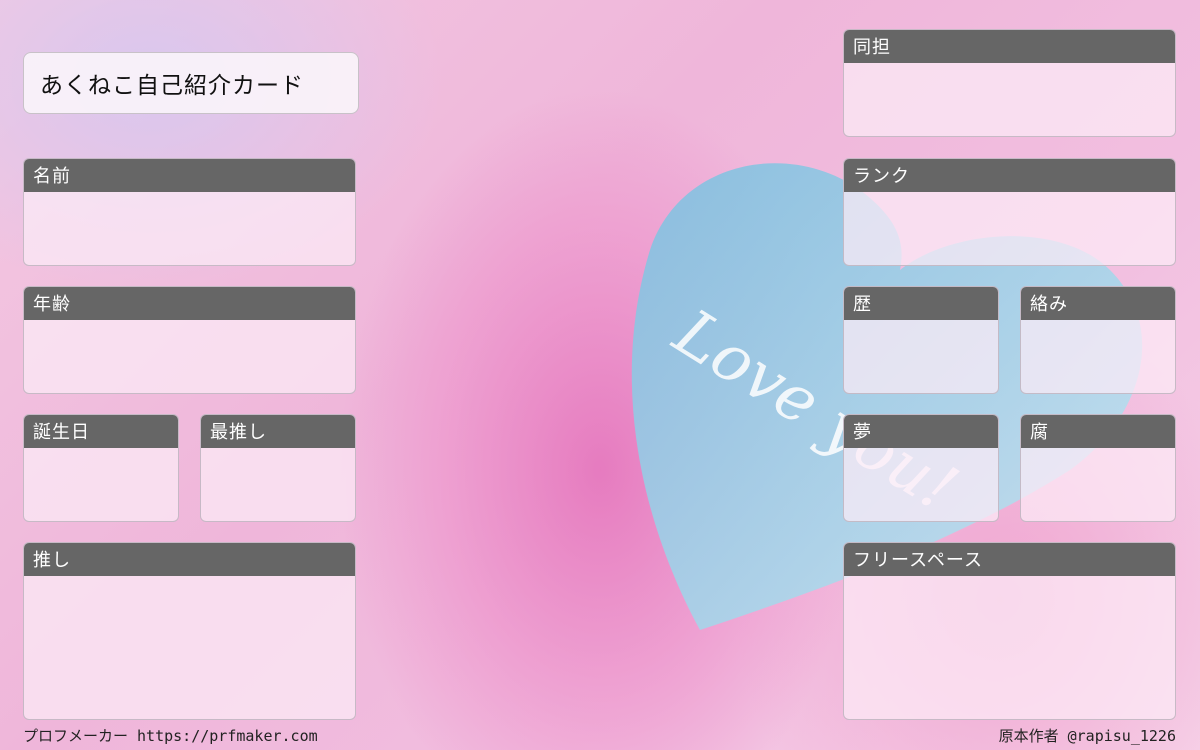 The height and width of the screenshot is (750, 1200). I want to click on history-card: 歴, so click(921, 340).